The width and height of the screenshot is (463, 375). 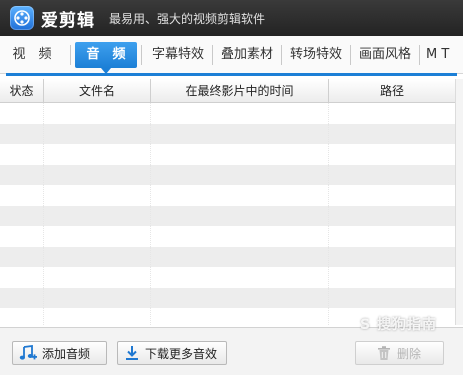 What do you see at coordinates (385, 55) in the screenshot?
I see `tab-picture-style: 画面风格` at bounding box center [385, 55].